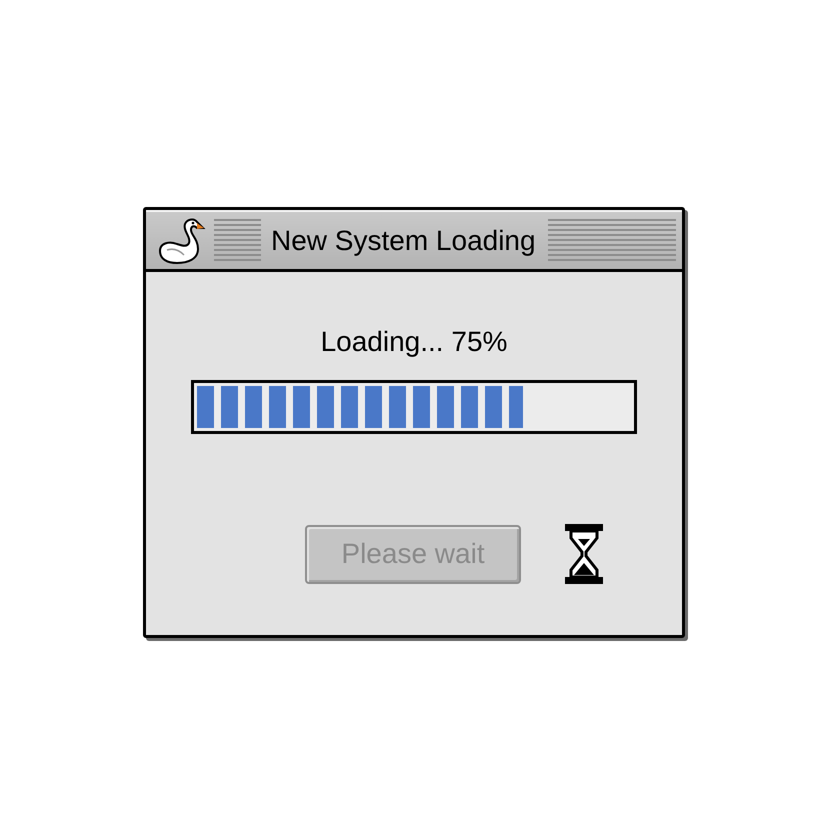 This screenshot has height=827, width=827. I want to click on hourglass-icon, so click(584, 554).